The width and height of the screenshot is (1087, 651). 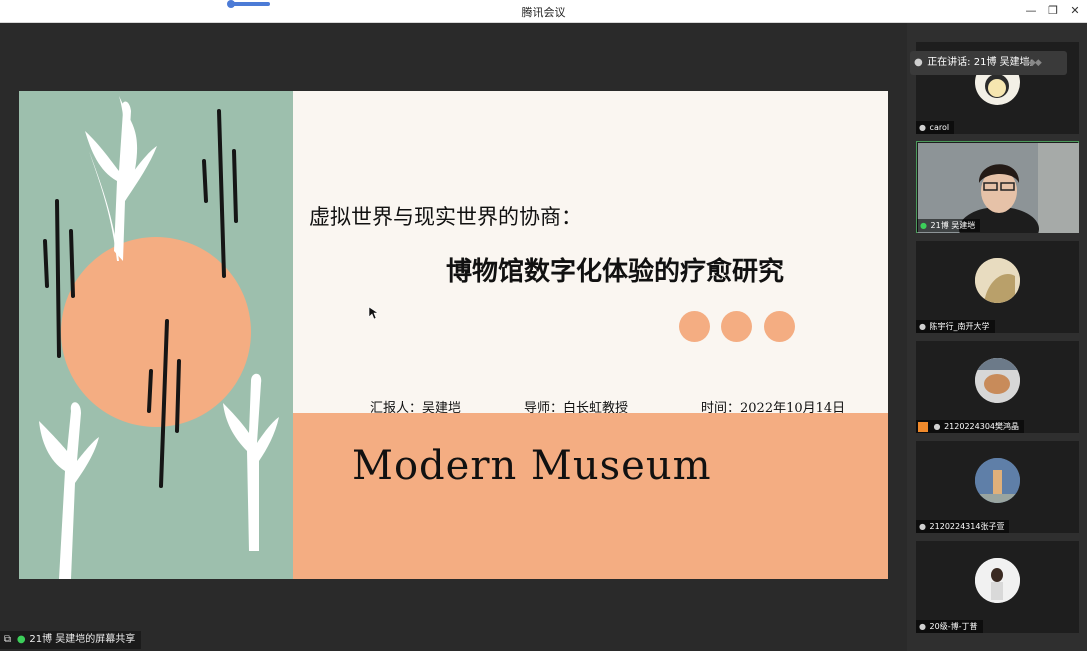 I want to click on participant-tile: ● 陈宇行_南开大学, so click(x=997, y=287).